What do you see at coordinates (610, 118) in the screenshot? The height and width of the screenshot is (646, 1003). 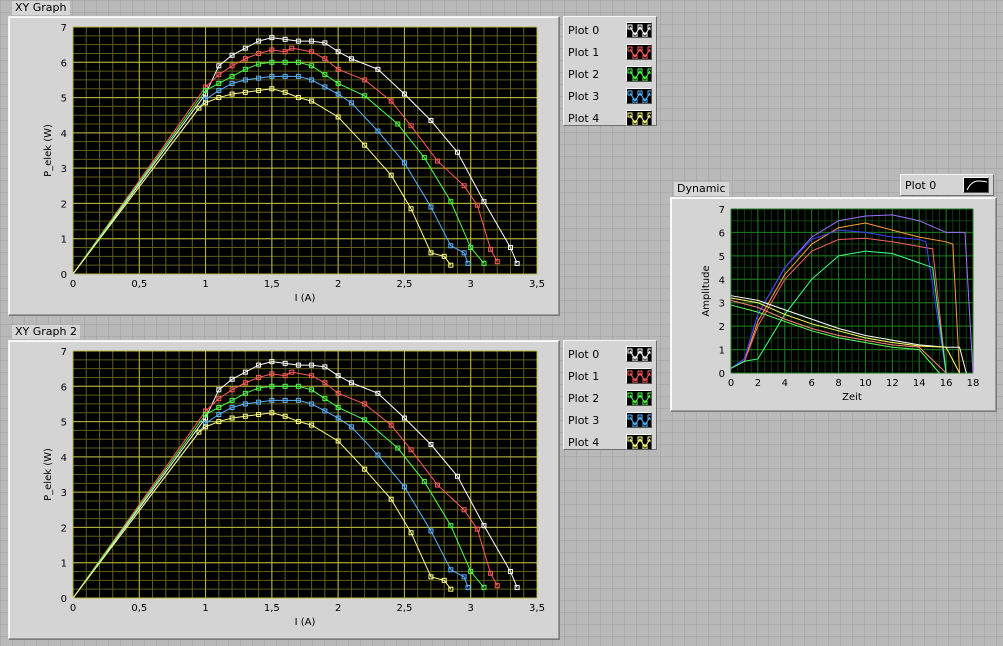 I see `xy-graph-1-legend-item-4: Plot 4` at bounding box center [610, 118].